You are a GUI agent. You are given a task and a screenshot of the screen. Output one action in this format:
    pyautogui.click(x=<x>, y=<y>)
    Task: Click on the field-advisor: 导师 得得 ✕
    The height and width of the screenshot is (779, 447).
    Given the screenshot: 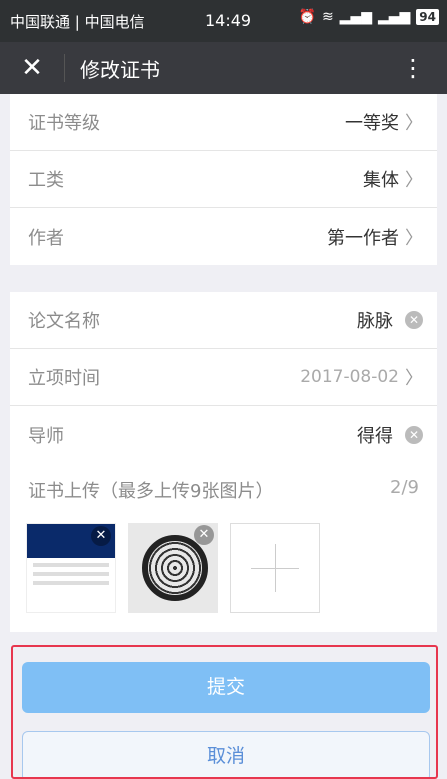 What is the action you would take?
    pyautogui.click(x=223, y=434)
    